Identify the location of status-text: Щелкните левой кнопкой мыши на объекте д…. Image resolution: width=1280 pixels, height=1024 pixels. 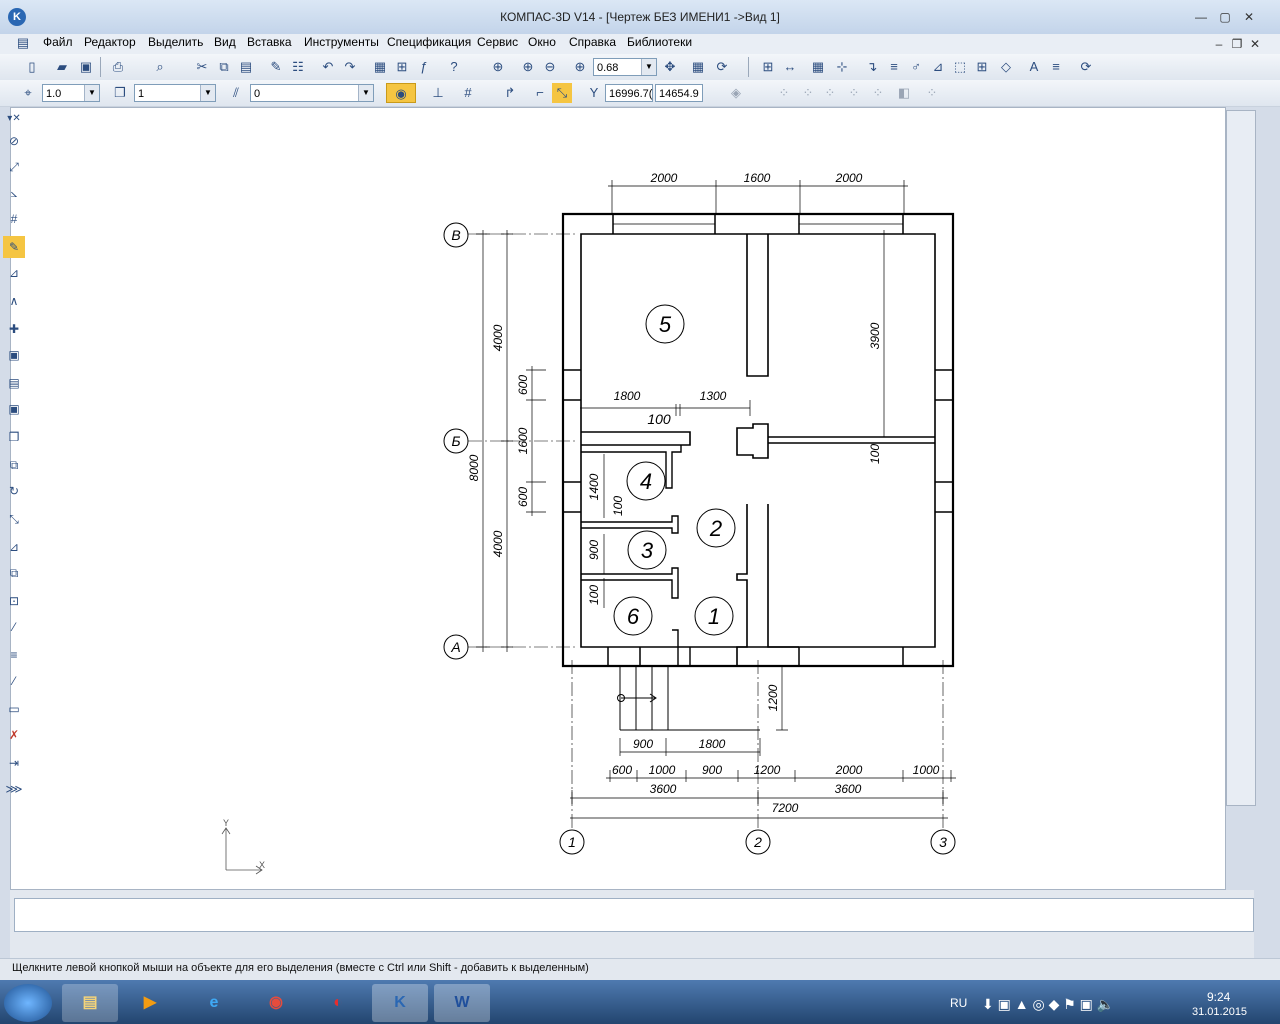
(300, 968).